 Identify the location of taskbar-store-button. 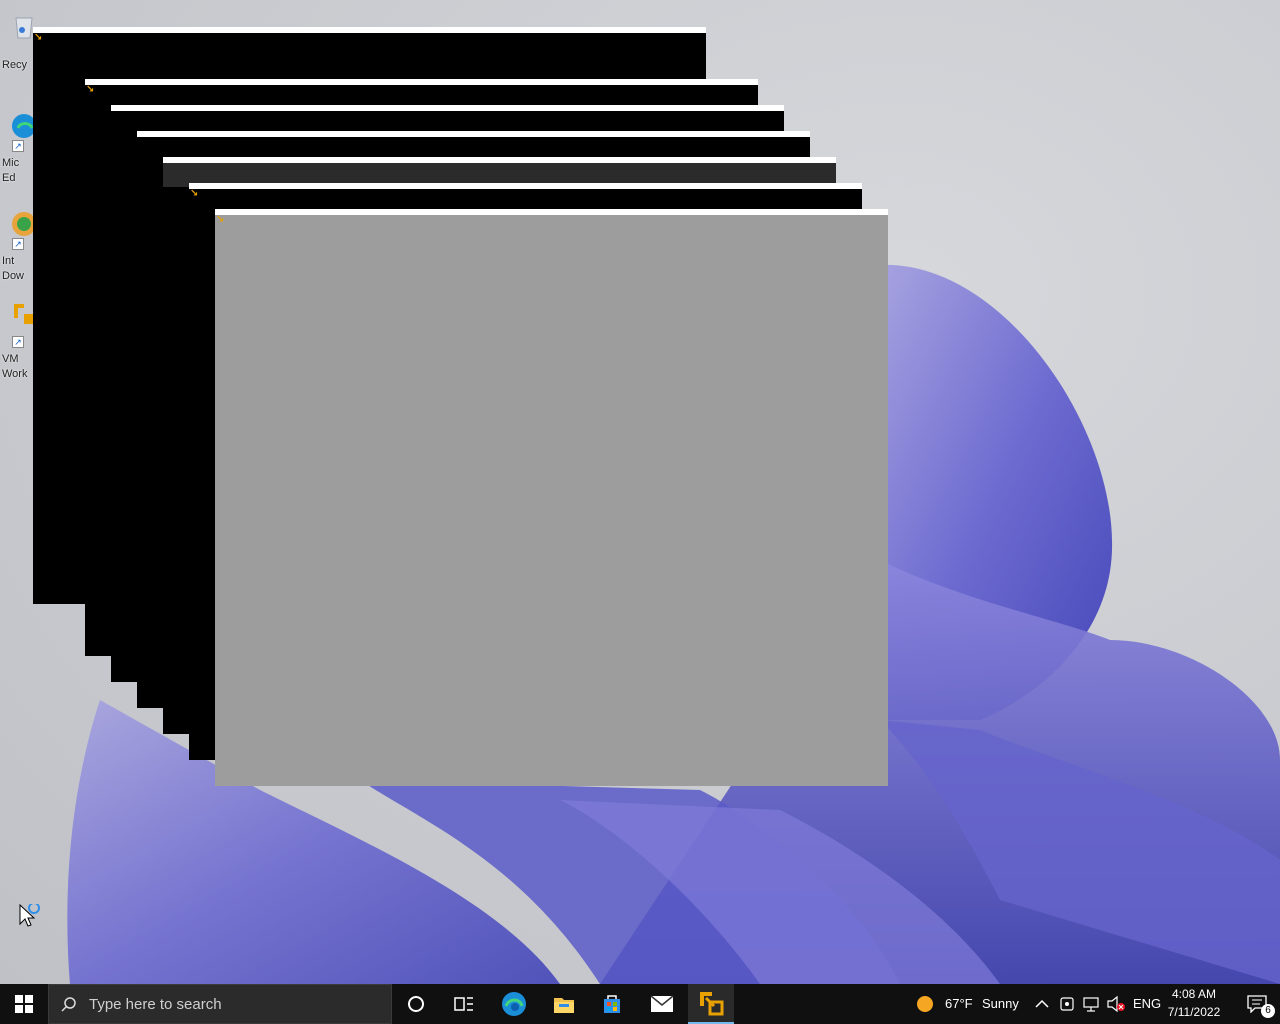
(612, 1004).